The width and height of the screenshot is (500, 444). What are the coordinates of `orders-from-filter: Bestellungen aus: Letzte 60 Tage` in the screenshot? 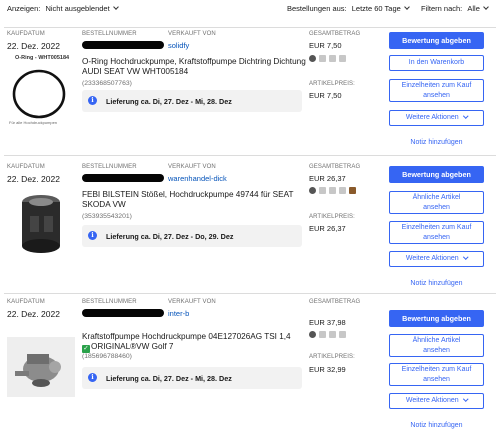 It's located at (348, 8).